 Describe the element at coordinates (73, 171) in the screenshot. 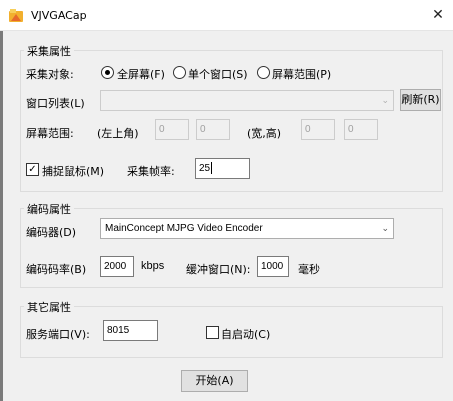

I see `capture-mouse-label: 捕捉鼠标(M)` at that location.